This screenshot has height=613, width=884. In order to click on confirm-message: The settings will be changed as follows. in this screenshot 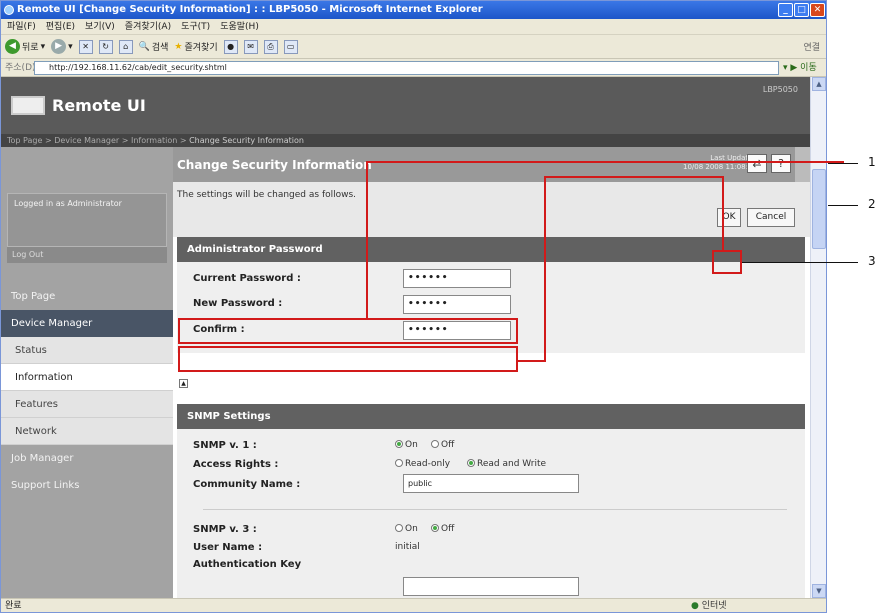, I will do `click(267, 195)`.